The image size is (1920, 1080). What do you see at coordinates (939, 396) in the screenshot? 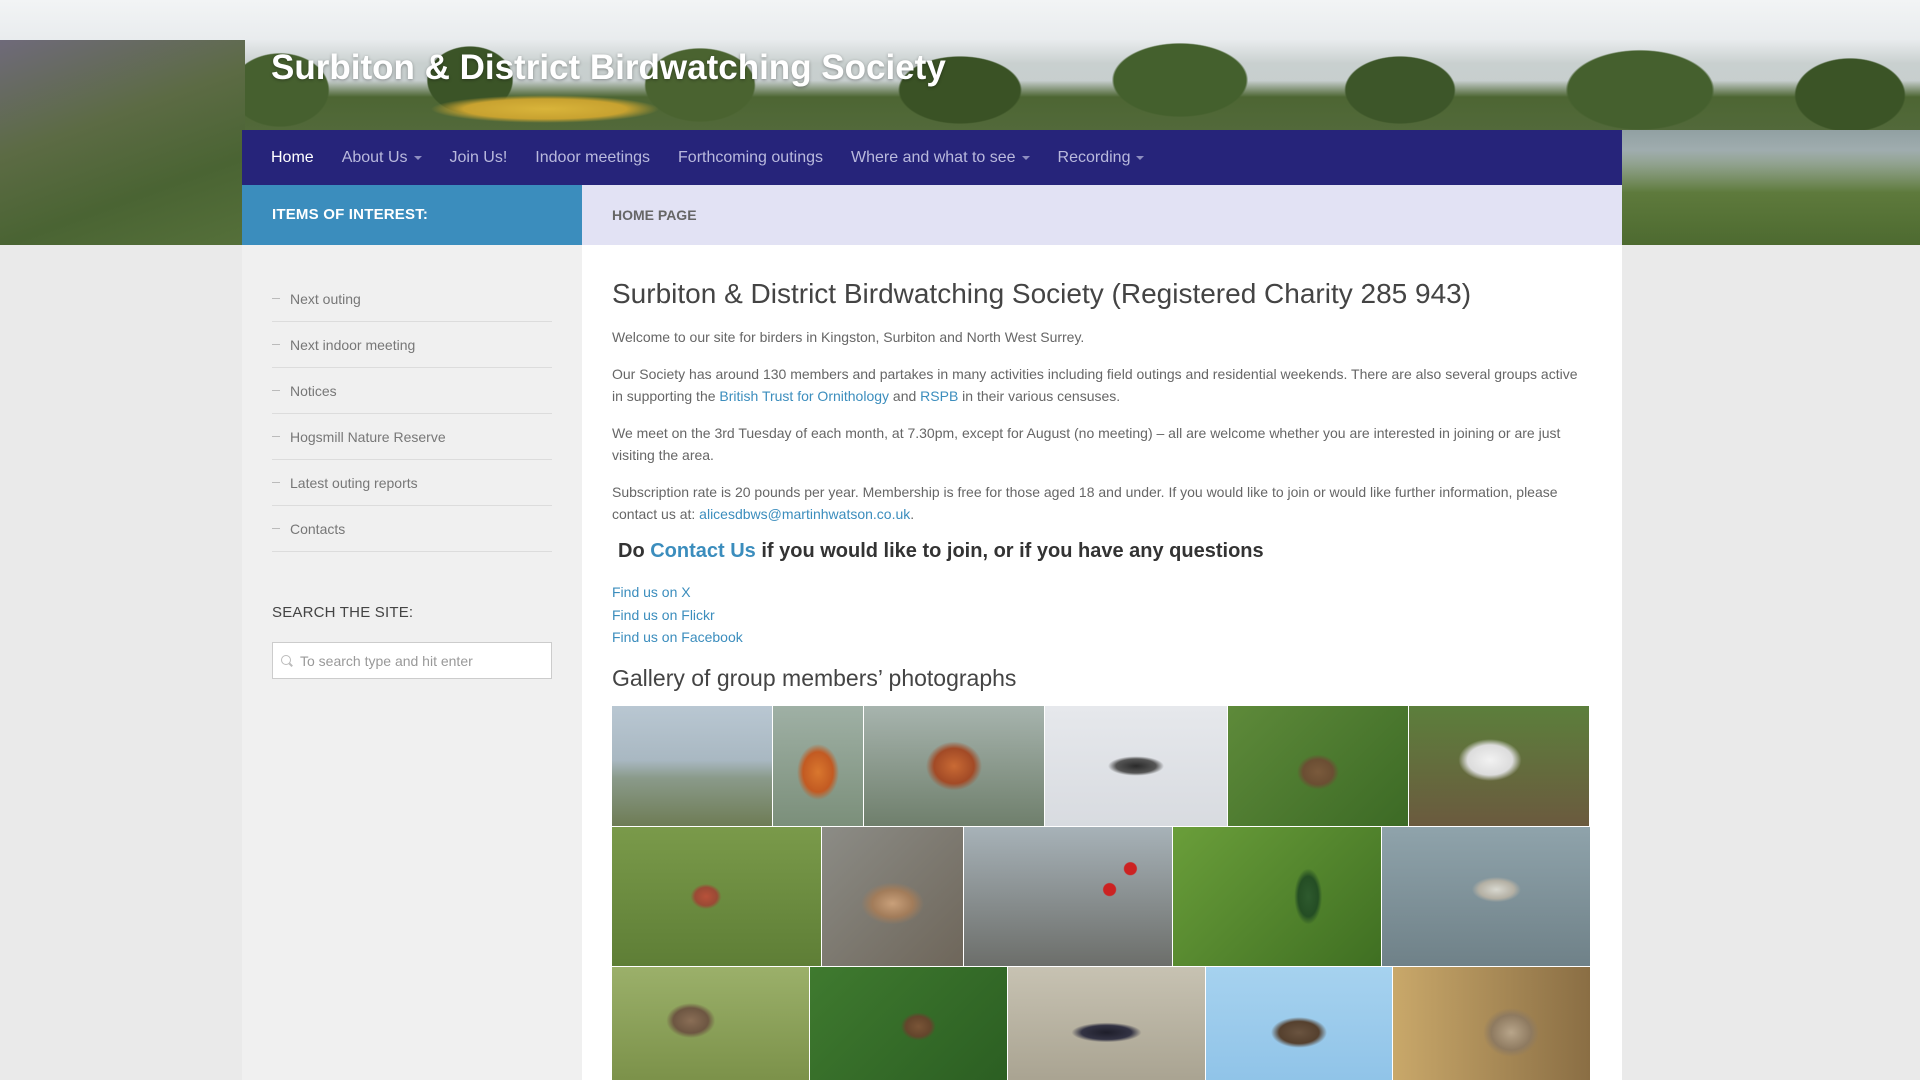
I see `rspb-link: RSPB` at bounding box center [939, 396].